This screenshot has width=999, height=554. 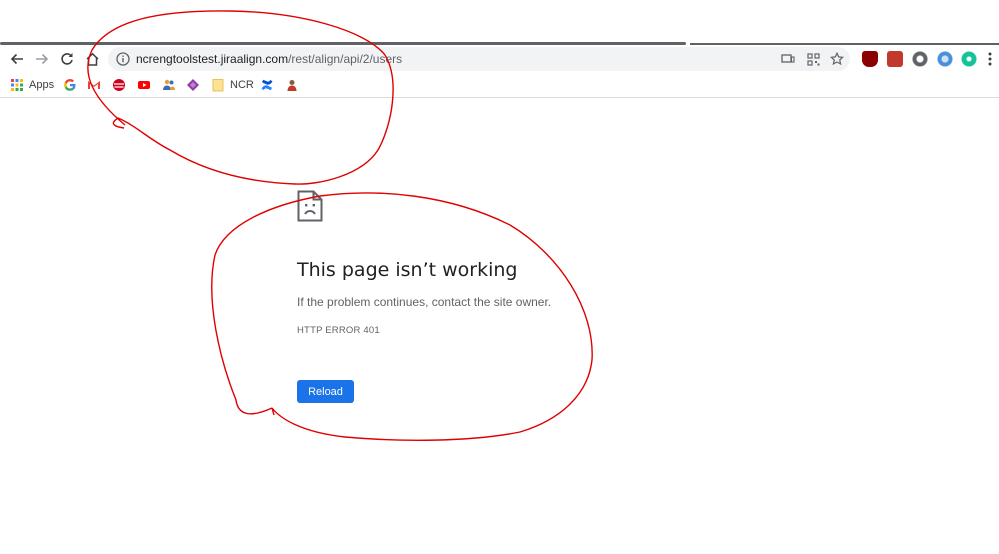 I want to click on bookmark-avatar, so click(x=292, y=85).